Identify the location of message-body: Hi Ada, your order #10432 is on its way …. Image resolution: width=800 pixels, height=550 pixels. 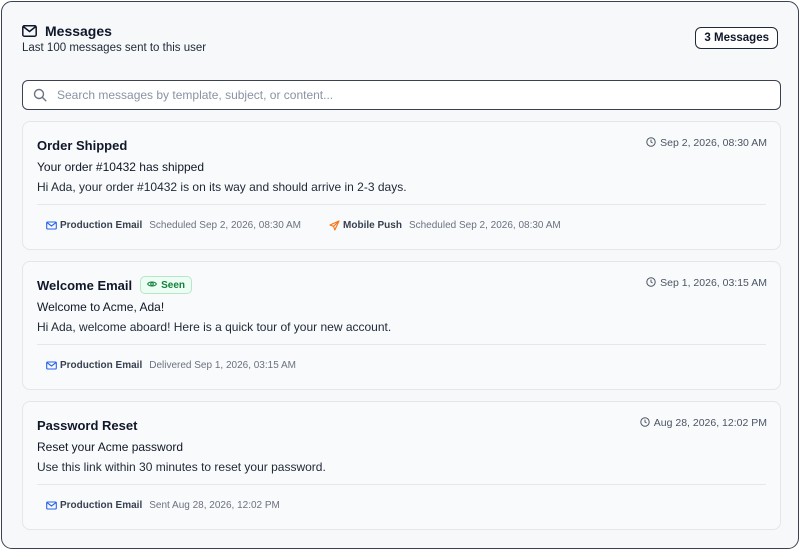
(222, 187).